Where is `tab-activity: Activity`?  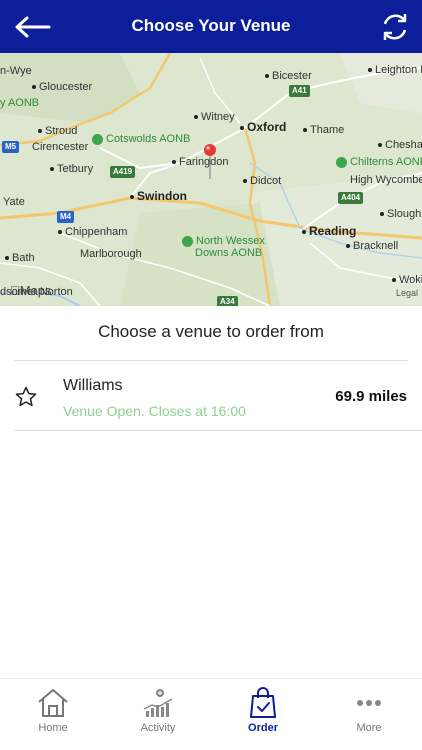 tab-activity: Activity is located at coordinates (158, 710).